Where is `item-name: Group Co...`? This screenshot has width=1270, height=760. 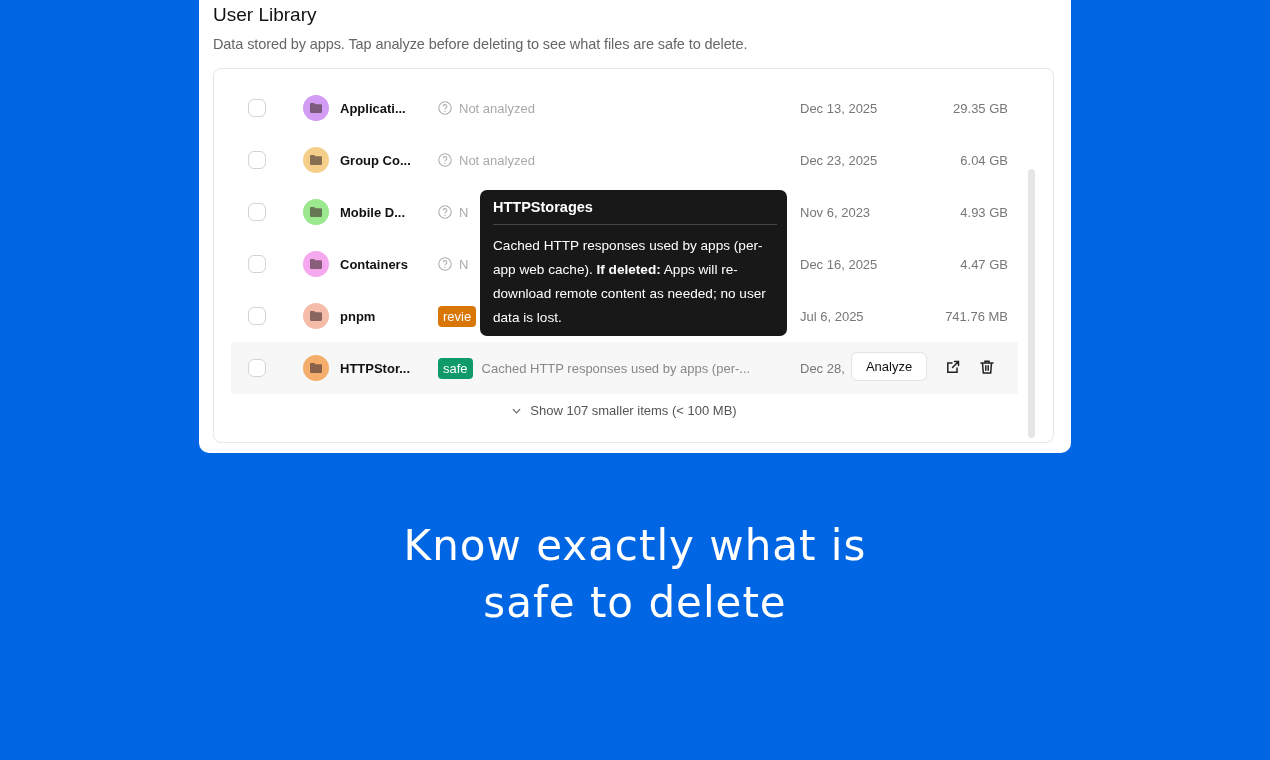 item-name: Group Co... is located at coordinates (376, 160).